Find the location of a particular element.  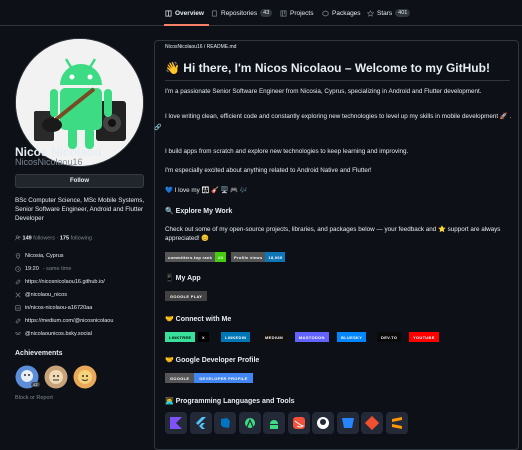

followers-link: 149 followers is located at coordinates (39, 238).